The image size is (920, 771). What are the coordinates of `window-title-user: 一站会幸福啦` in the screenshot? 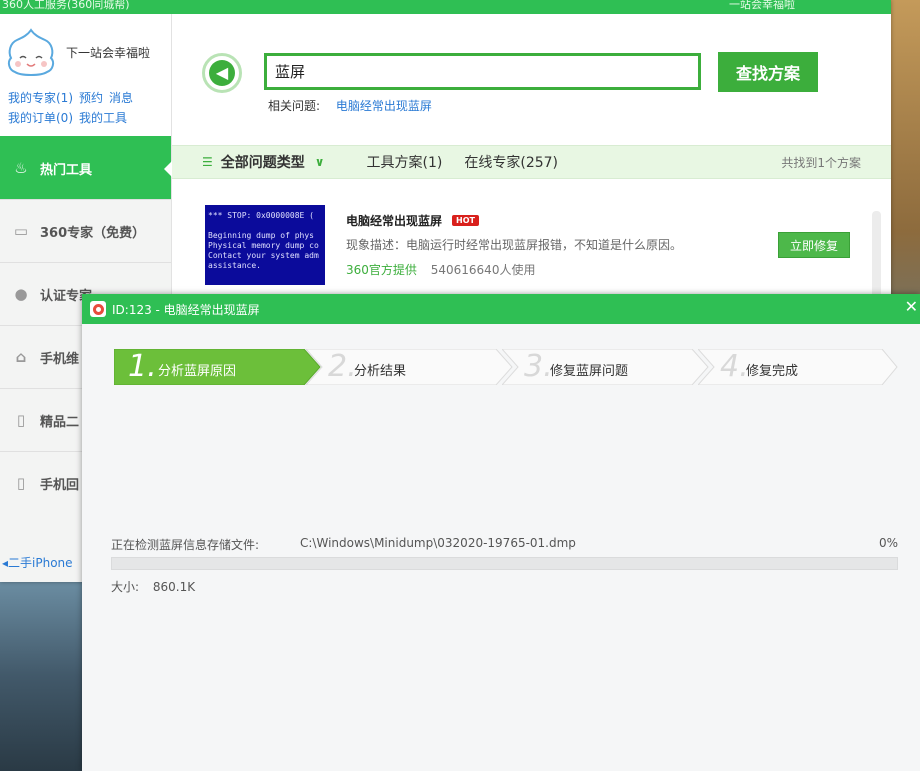 It's located at (762, 5).